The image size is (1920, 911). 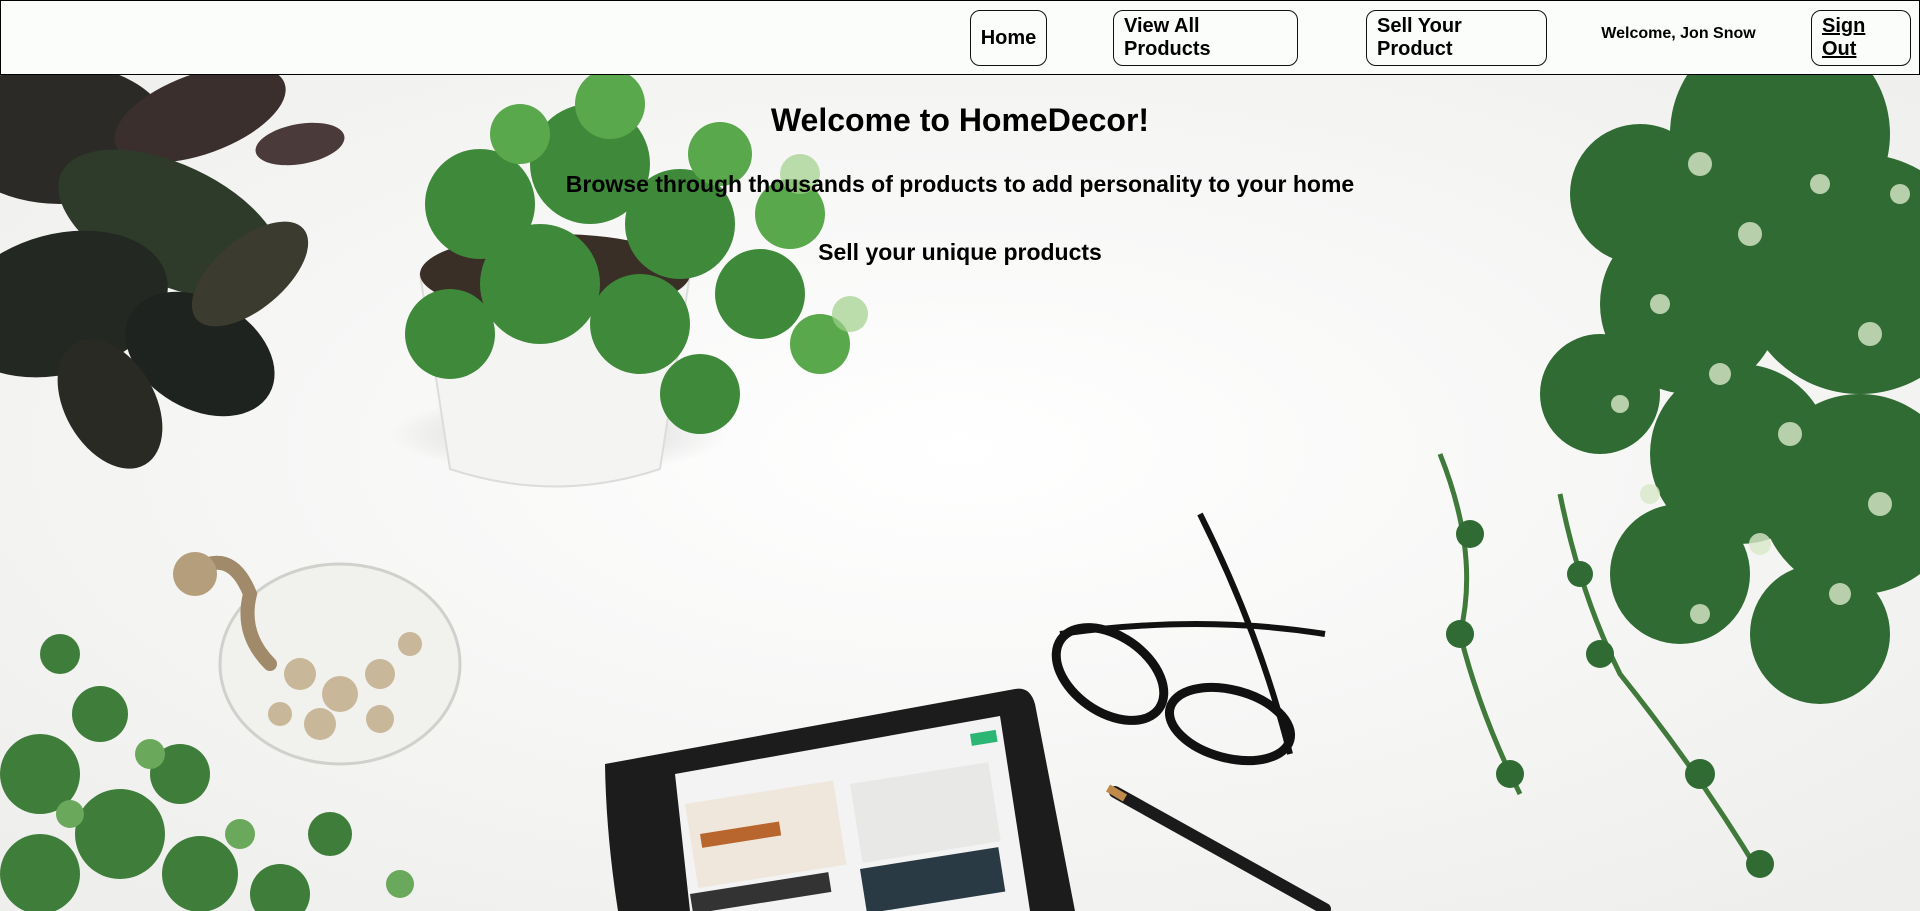 What do you see at coordinates (960, 252) in the screenshot?
I see `hero-subtitle-sell: Sell your unique products` at bounding box center [960, 252].